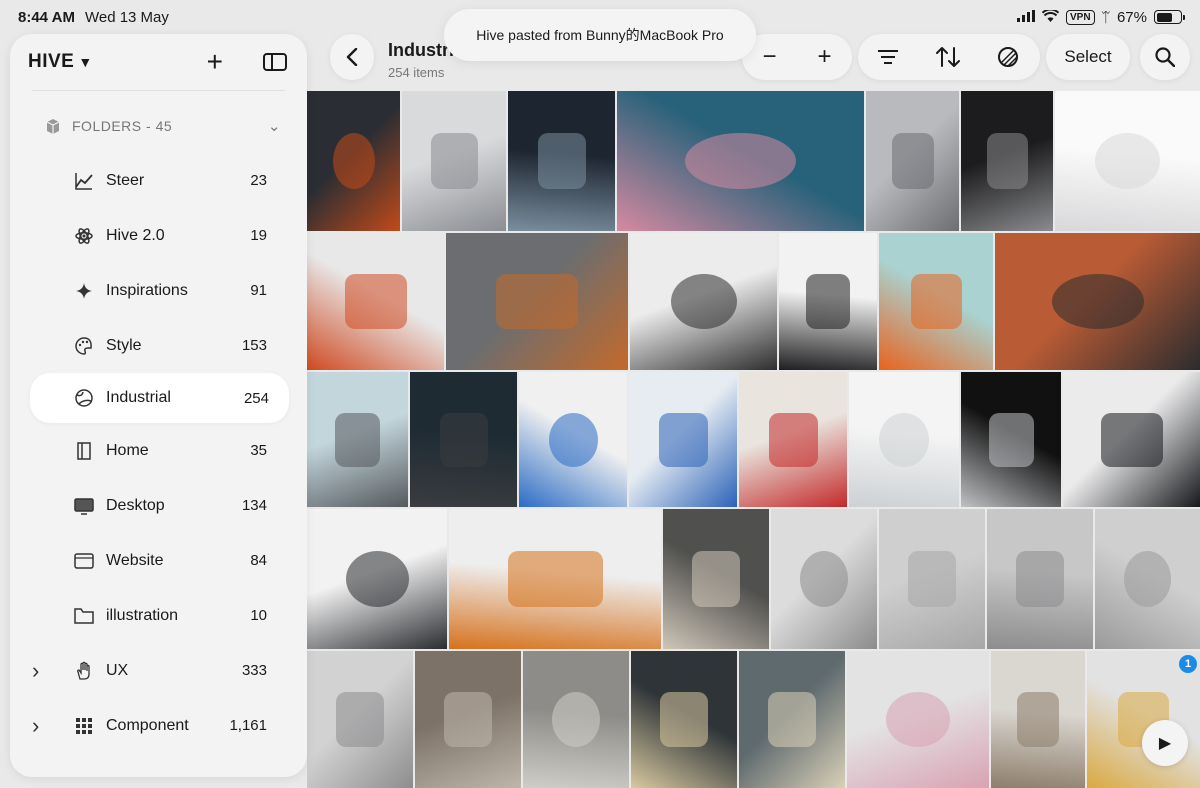 The image size is (1200, 788). What do you see at coordinates (84, 506) in the screenshot?
I see `monitor-icon` at bounding box center [84, 506].